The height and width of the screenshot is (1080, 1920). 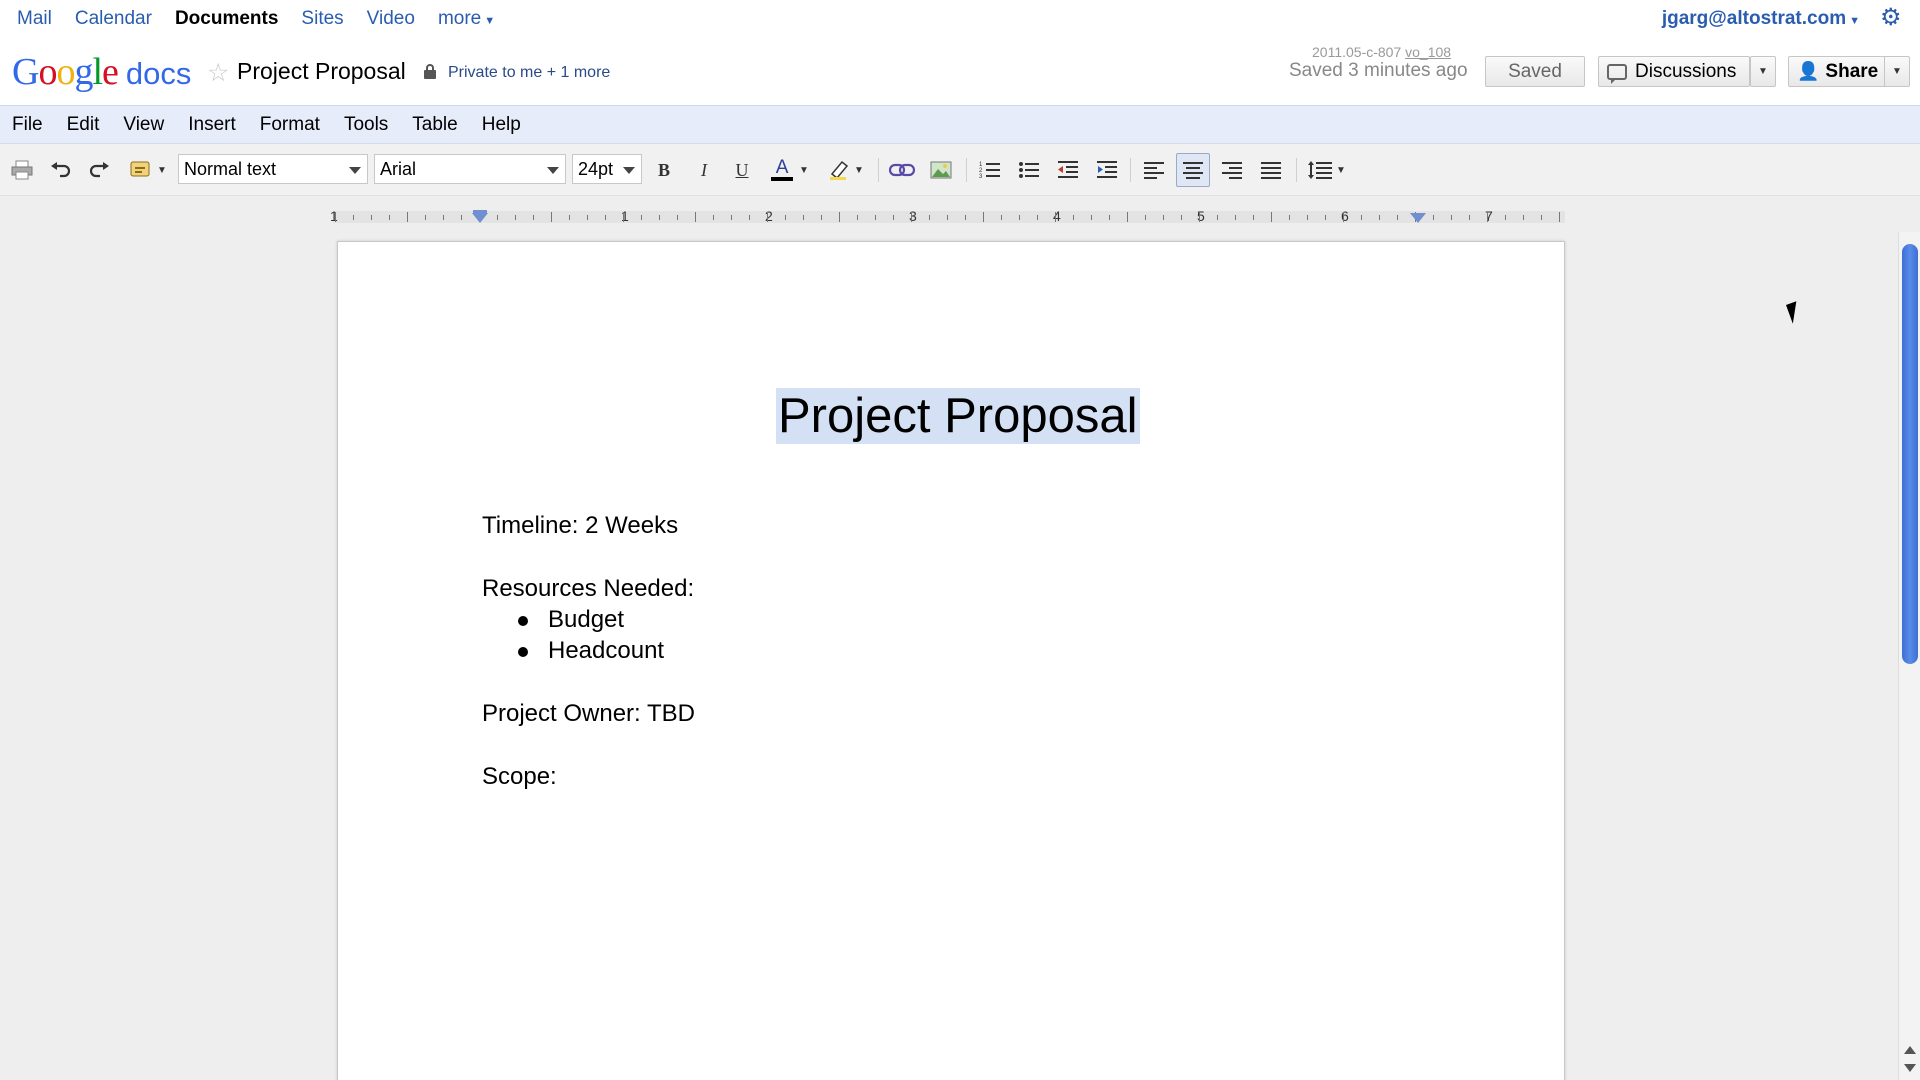 What do you see at coordinates (212, 125) in the screenshot?
I see `menu-insert: Insert` at bounding box center [212, 125].